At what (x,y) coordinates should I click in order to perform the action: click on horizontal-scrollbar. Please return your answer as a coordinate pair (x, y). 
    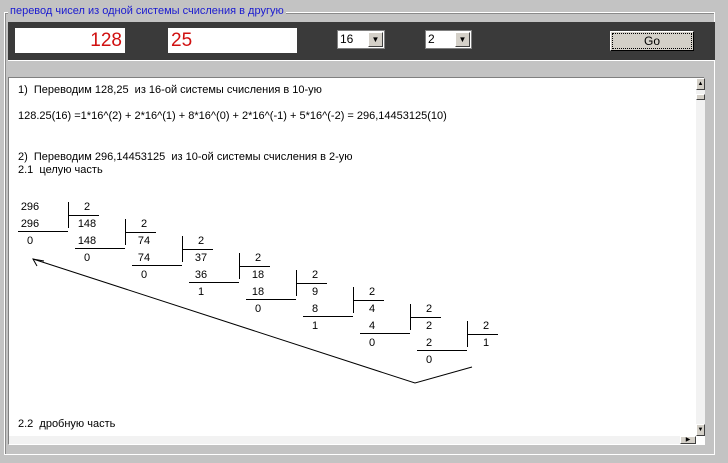
    Looking at the image, I should click on (352, 440).